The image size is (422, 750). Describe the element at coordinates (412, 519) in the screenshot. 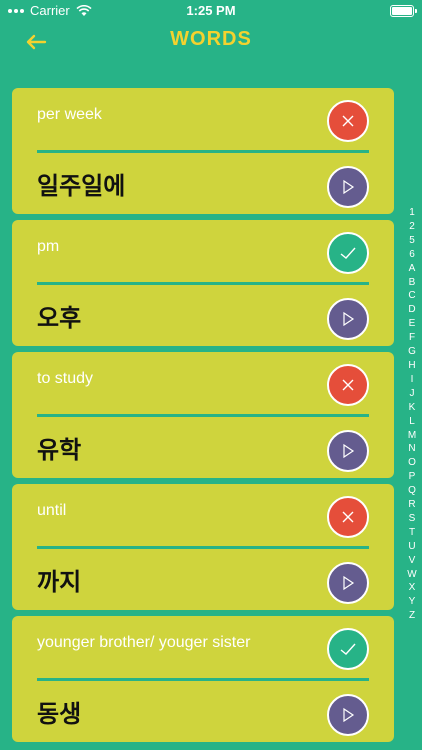

I see `index-item: S` at that location.